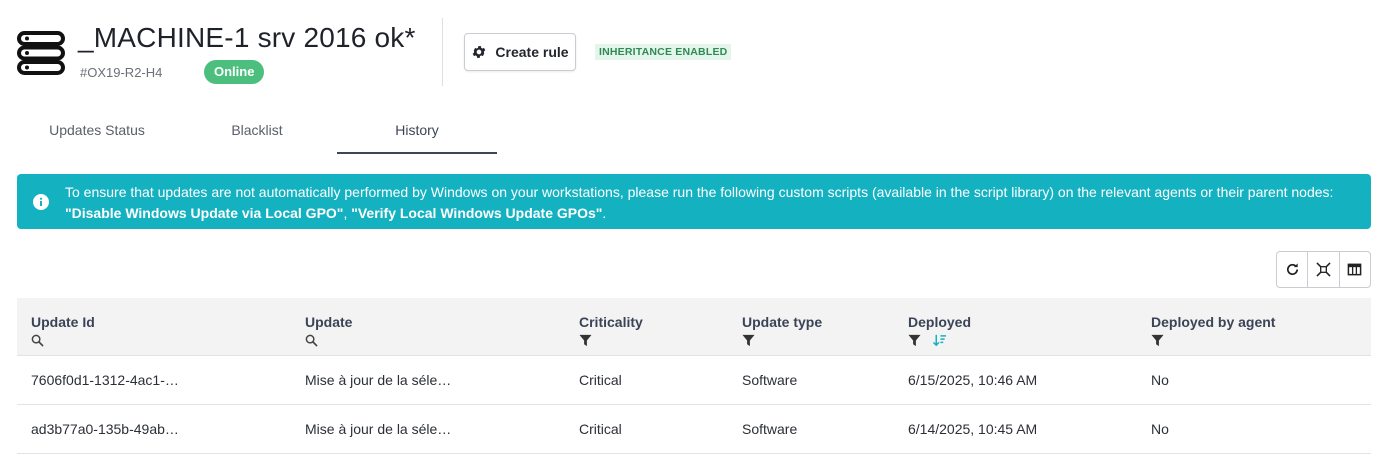  Describe the element at coordinates (532, 52) in the screenshot. I see `create-rule-label: Create rule` at that location.